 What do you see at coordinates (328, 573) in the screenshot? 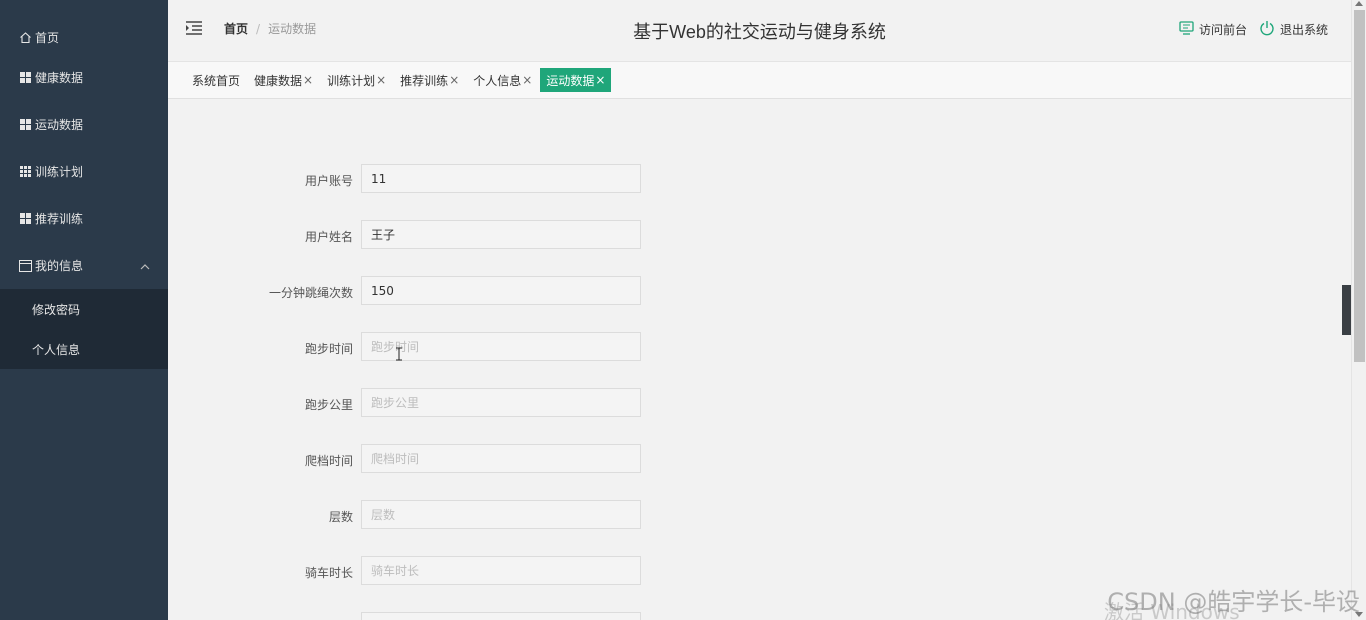
I see `field-label: 骑车时长` at bounding box center [328, 573].